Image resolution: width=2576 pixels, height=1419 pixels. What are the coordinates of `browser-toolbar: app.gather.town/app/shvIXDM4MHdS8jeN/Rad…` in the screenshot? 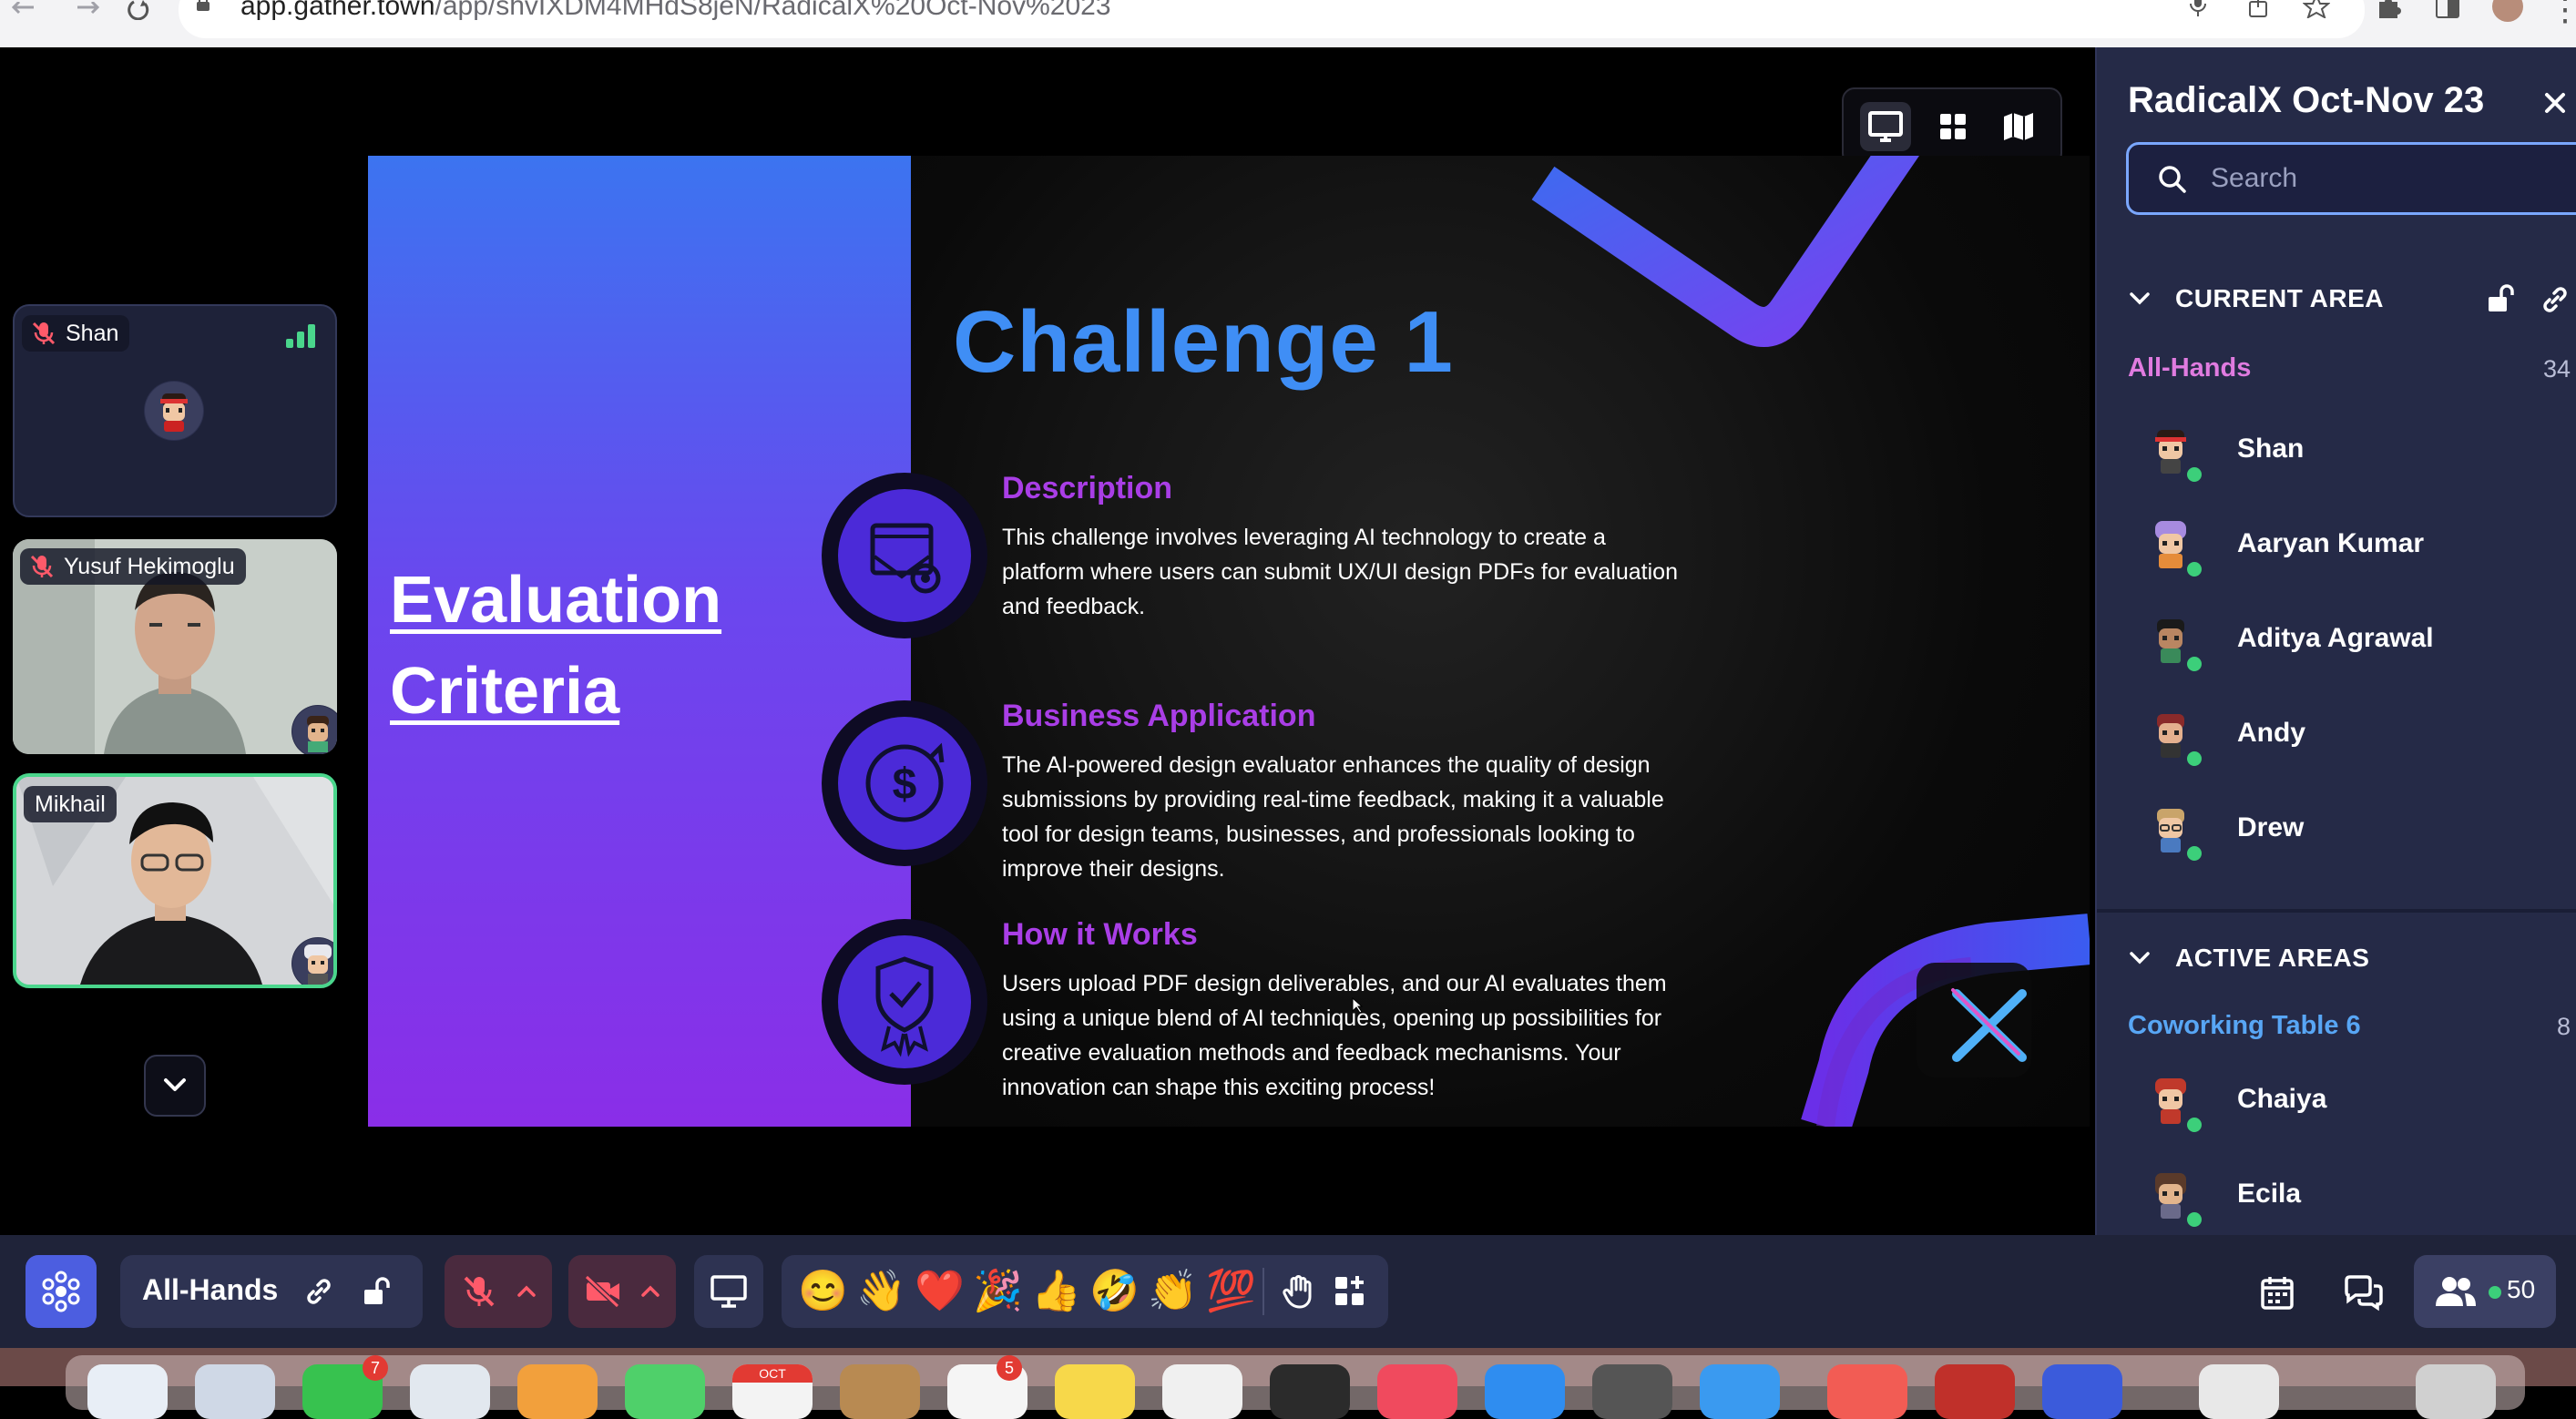 It's located at (1288, 24).